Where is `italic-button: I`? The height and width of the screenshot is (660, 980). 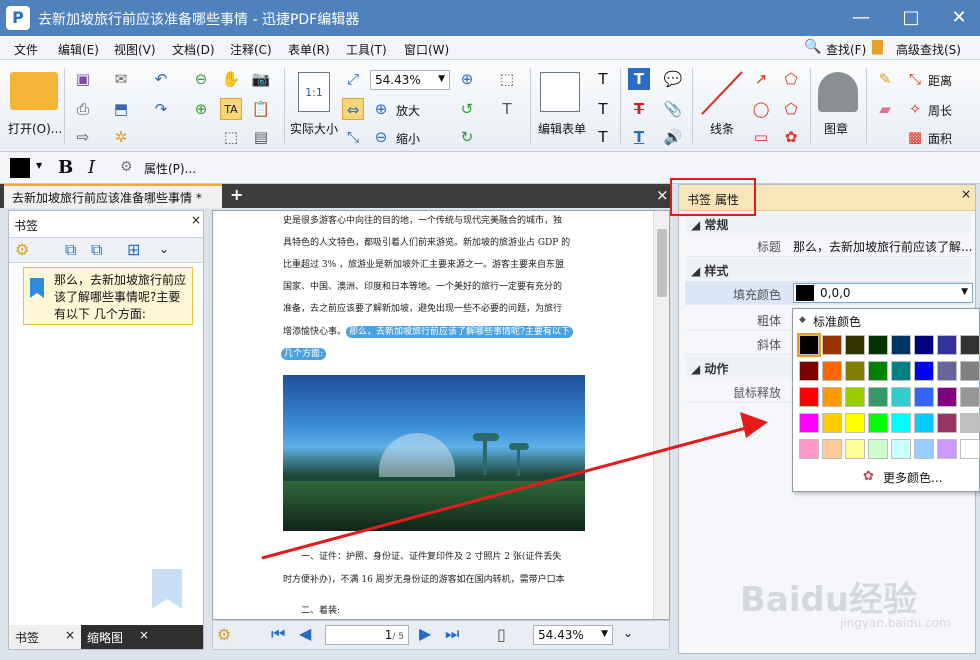 italic-button: I is located at coordinates (91, 167).